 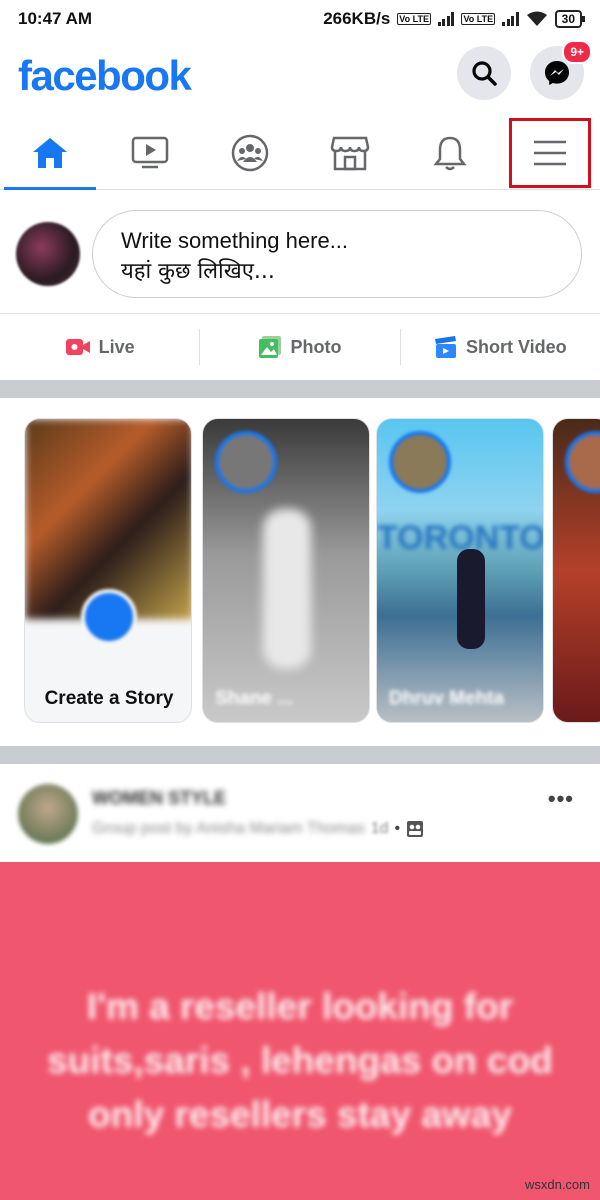 I want to click on photo-label: Photo, so click(x=316, y=346).